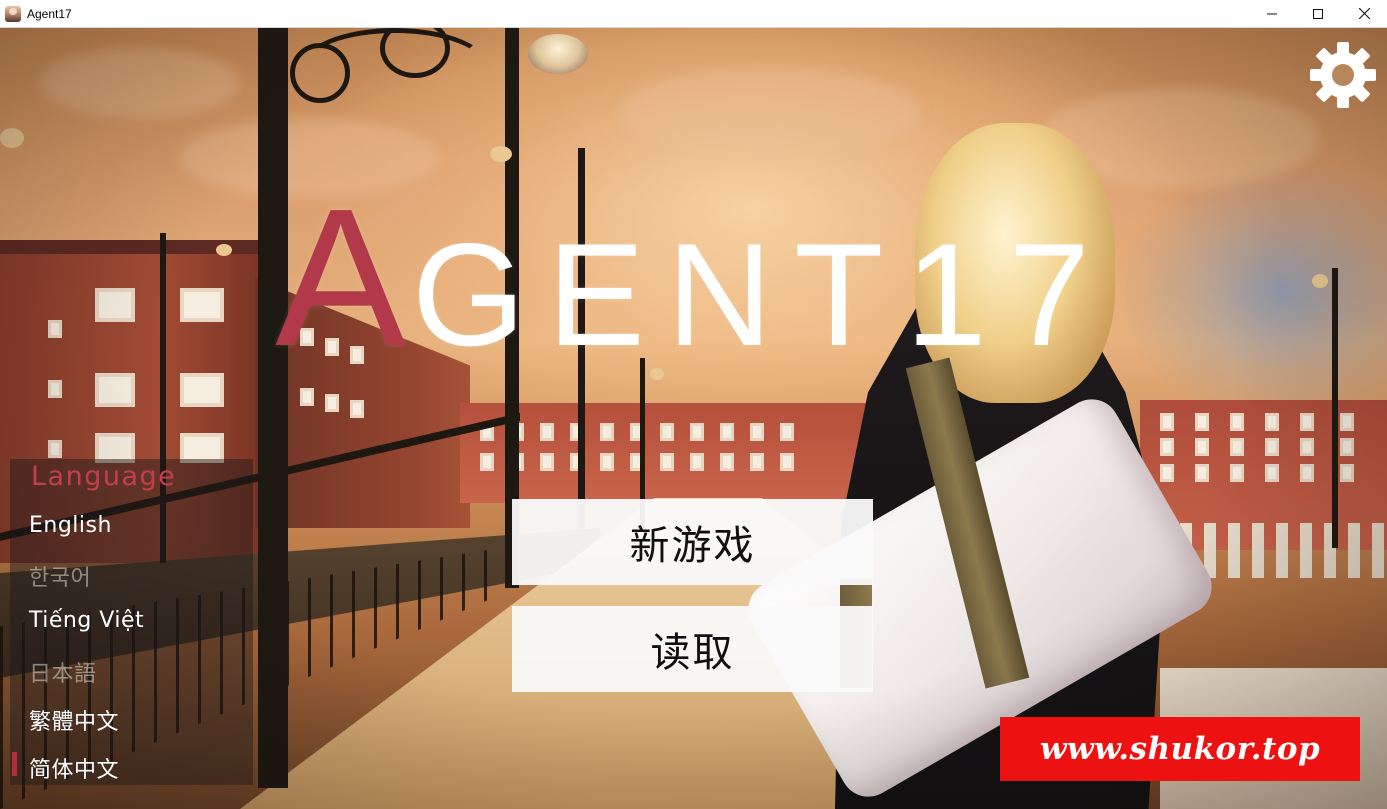 The width and height of the screenshot is (1387, 809). I want to click on language-option-korean: 한국어, so click(60, 576).